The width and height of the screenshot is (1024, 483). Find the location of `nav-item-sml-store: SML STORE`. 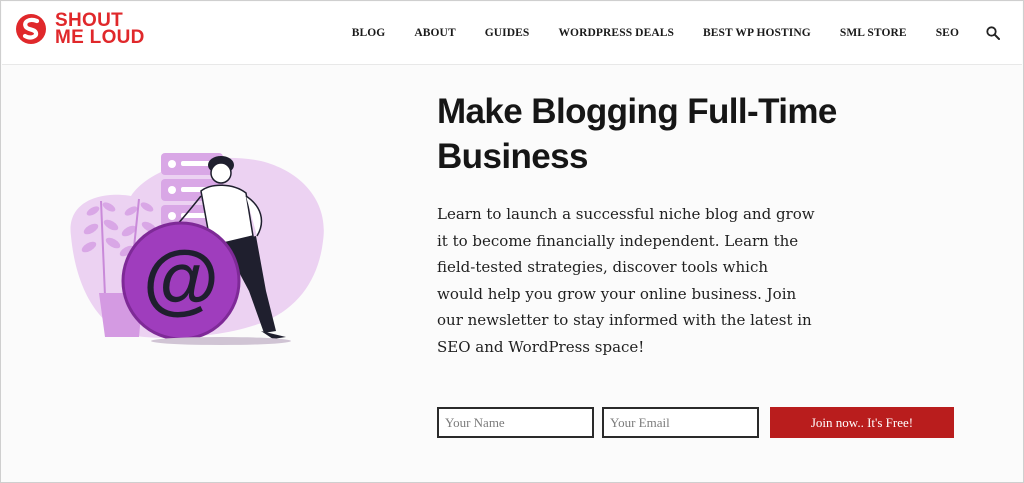

nav-item-sml-store: SML STORE is located at coordinates (873, 33).